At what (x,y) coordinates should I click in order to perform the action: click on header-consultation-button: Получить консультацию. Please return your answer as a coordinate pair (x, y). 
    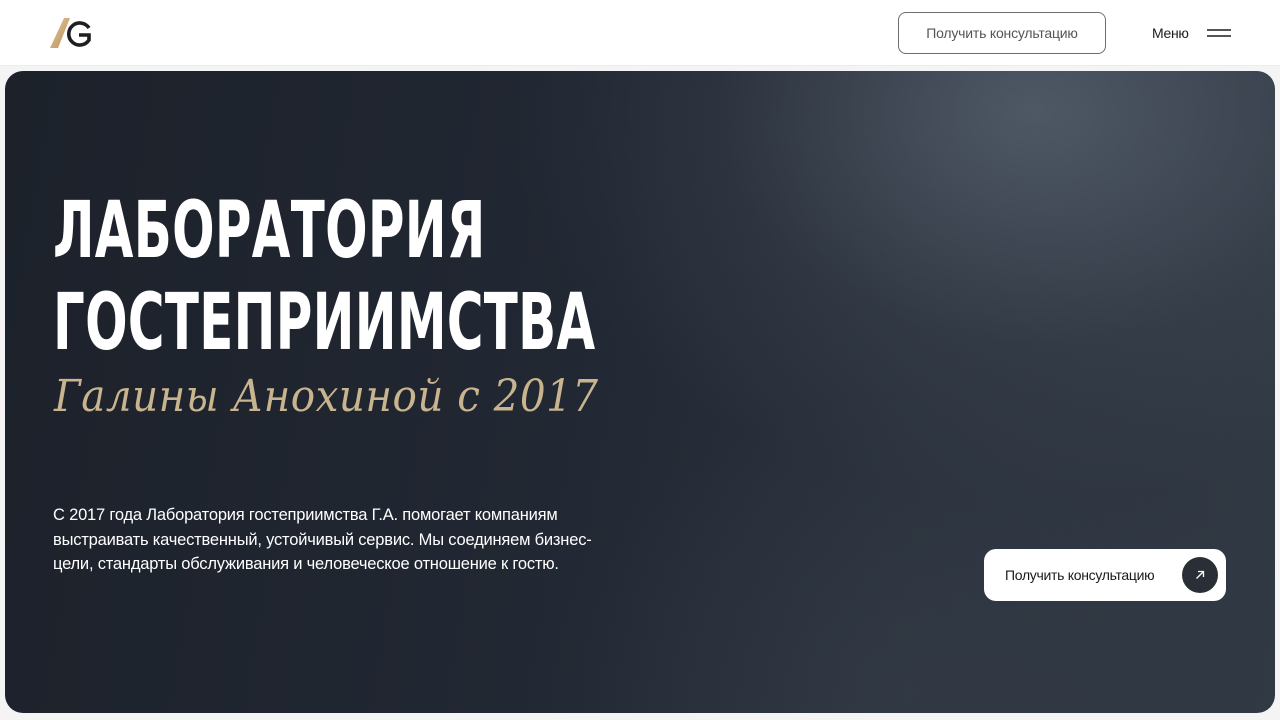
    Looking at the image, I should click on (1002, 33).